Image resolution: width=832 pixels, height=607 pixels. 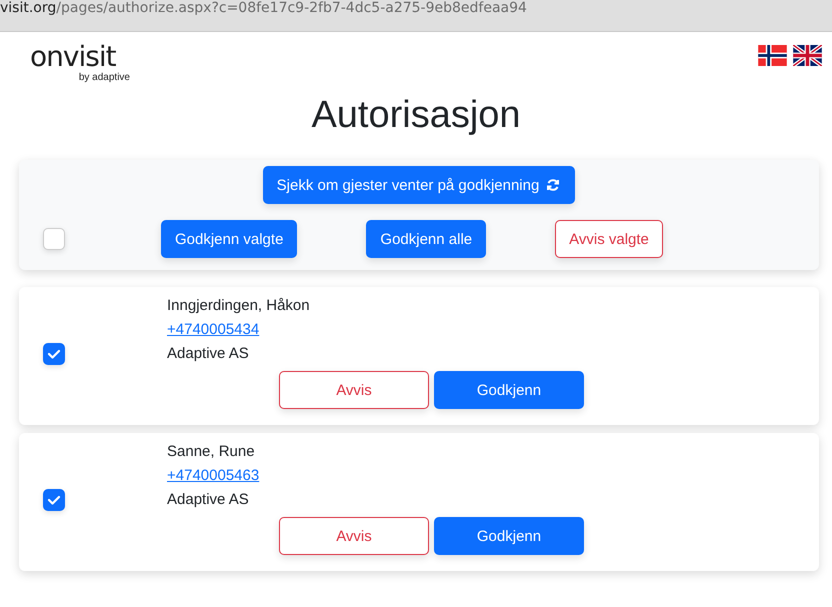 What do you see at coordinates (553, 185) in the screenshot?
I see `refresh-icon` at bounding box center [553, 185].